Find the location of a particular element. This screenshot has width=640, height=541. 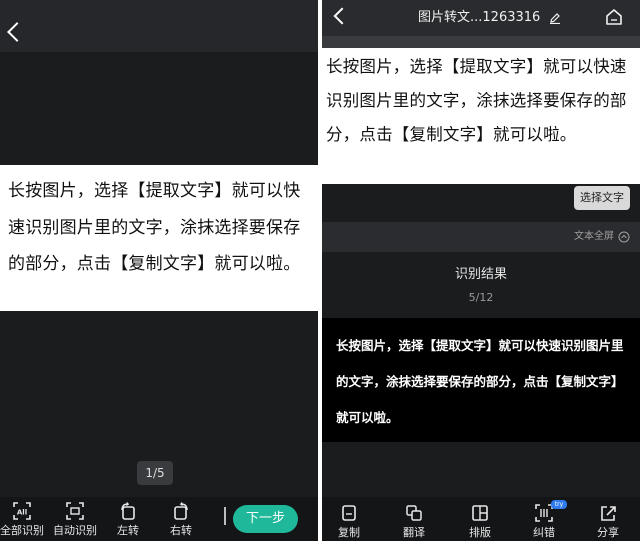

result-title: 识别结果 is located at coordinates (480, 274).